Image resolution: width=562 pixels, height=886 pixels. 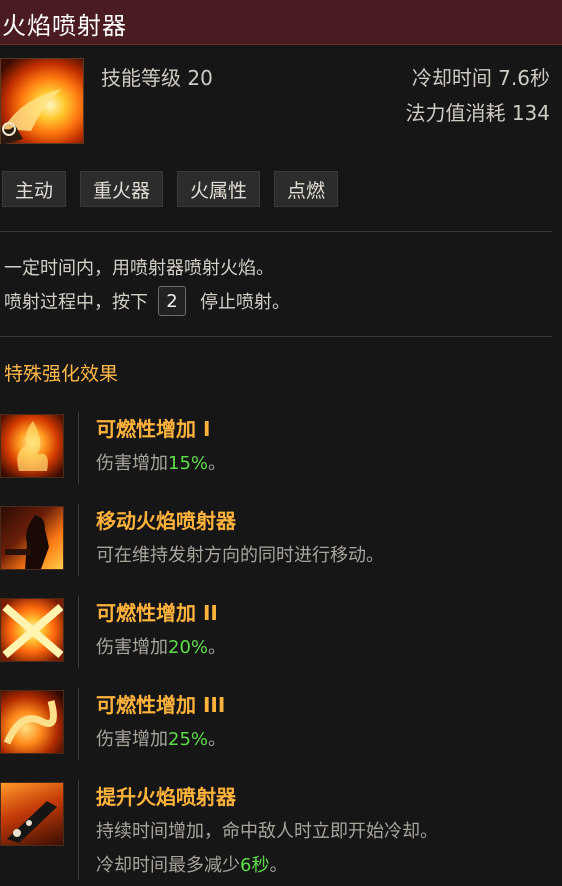 What do you see at coordinates (281, 724) in the screenshot?
I see `special-effect-item: 可燃性增加 III 伤害增加25%。` at bounding box center [281, 724].